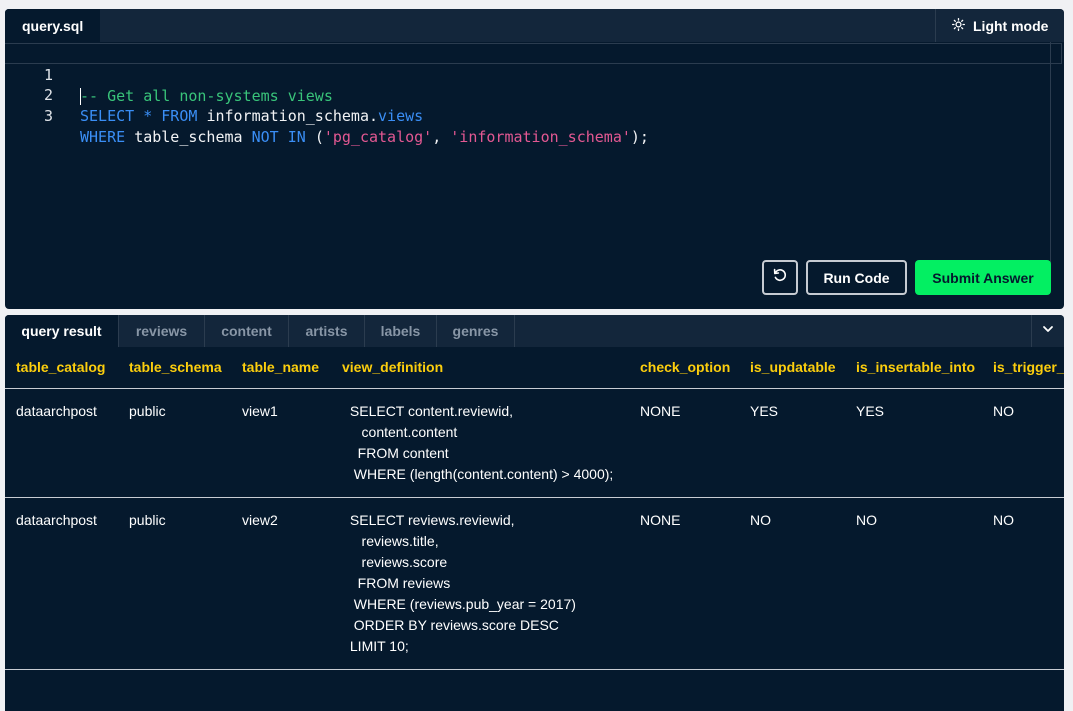 Image resolution: width=1073 pixels, height=711 pixels. I want to click on light-mode-toggle: Light mode, so click(999, 25).